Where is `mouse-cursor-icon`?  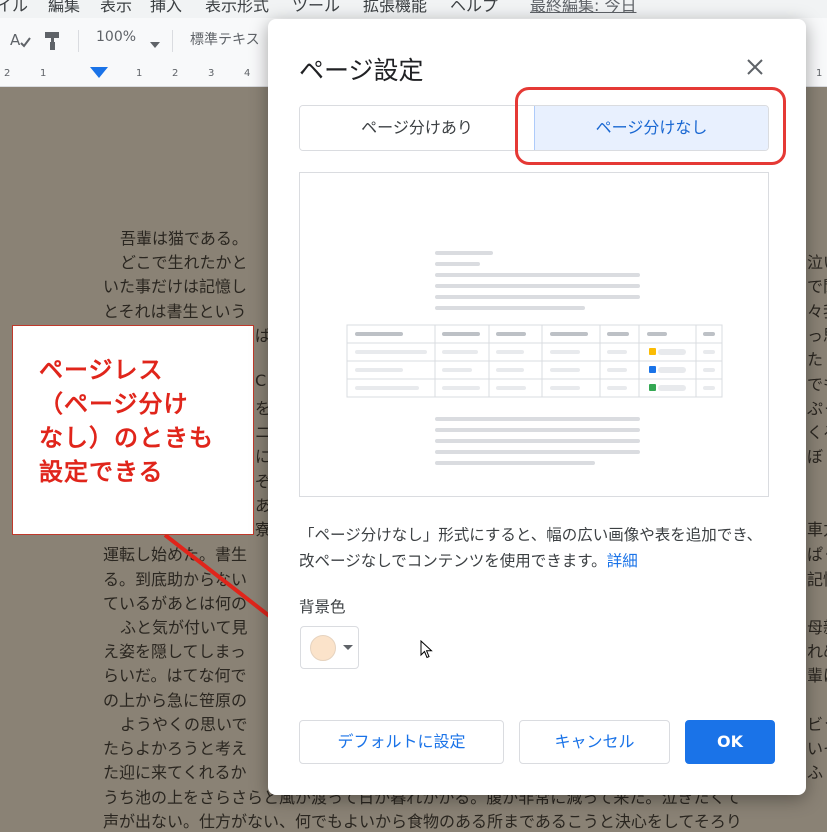
mouse-cursor-icon is located at coordinates (426, 649).